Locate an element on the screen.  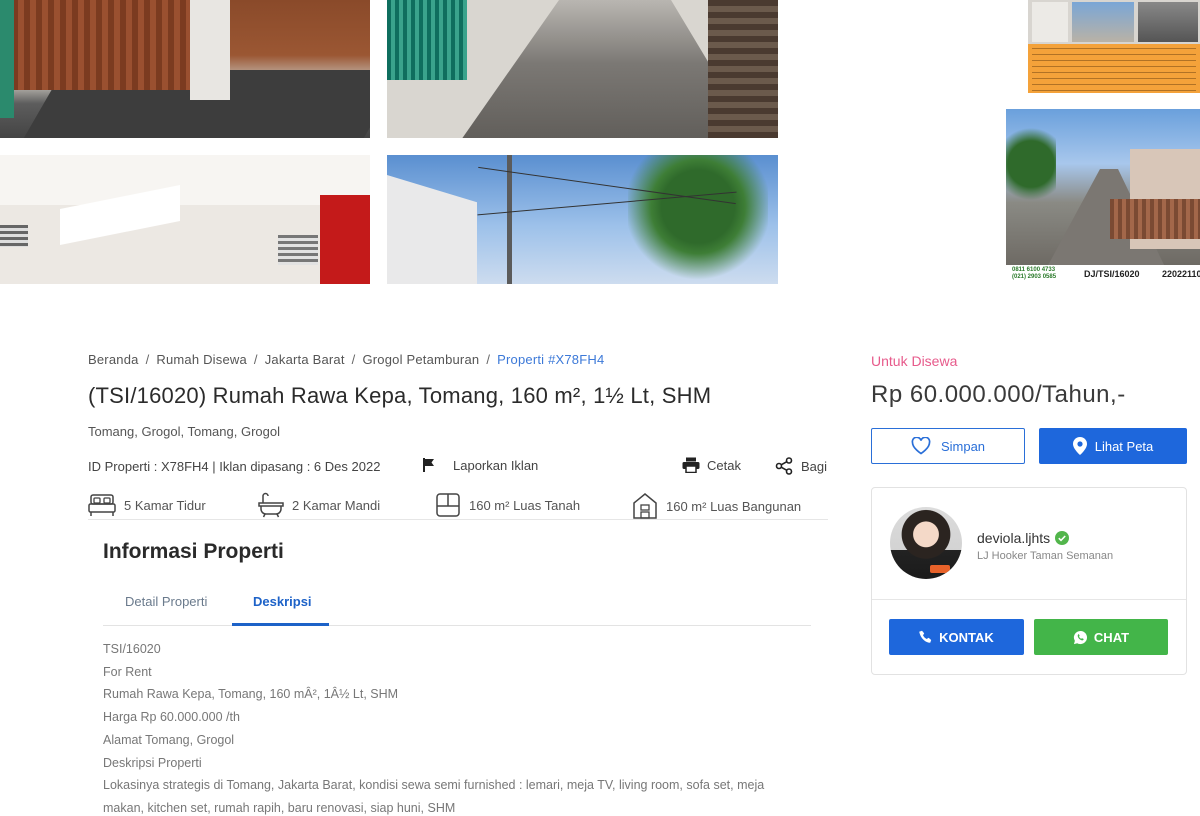
view-map-button: Lihat Peta is located at coordinates (1113, 446).